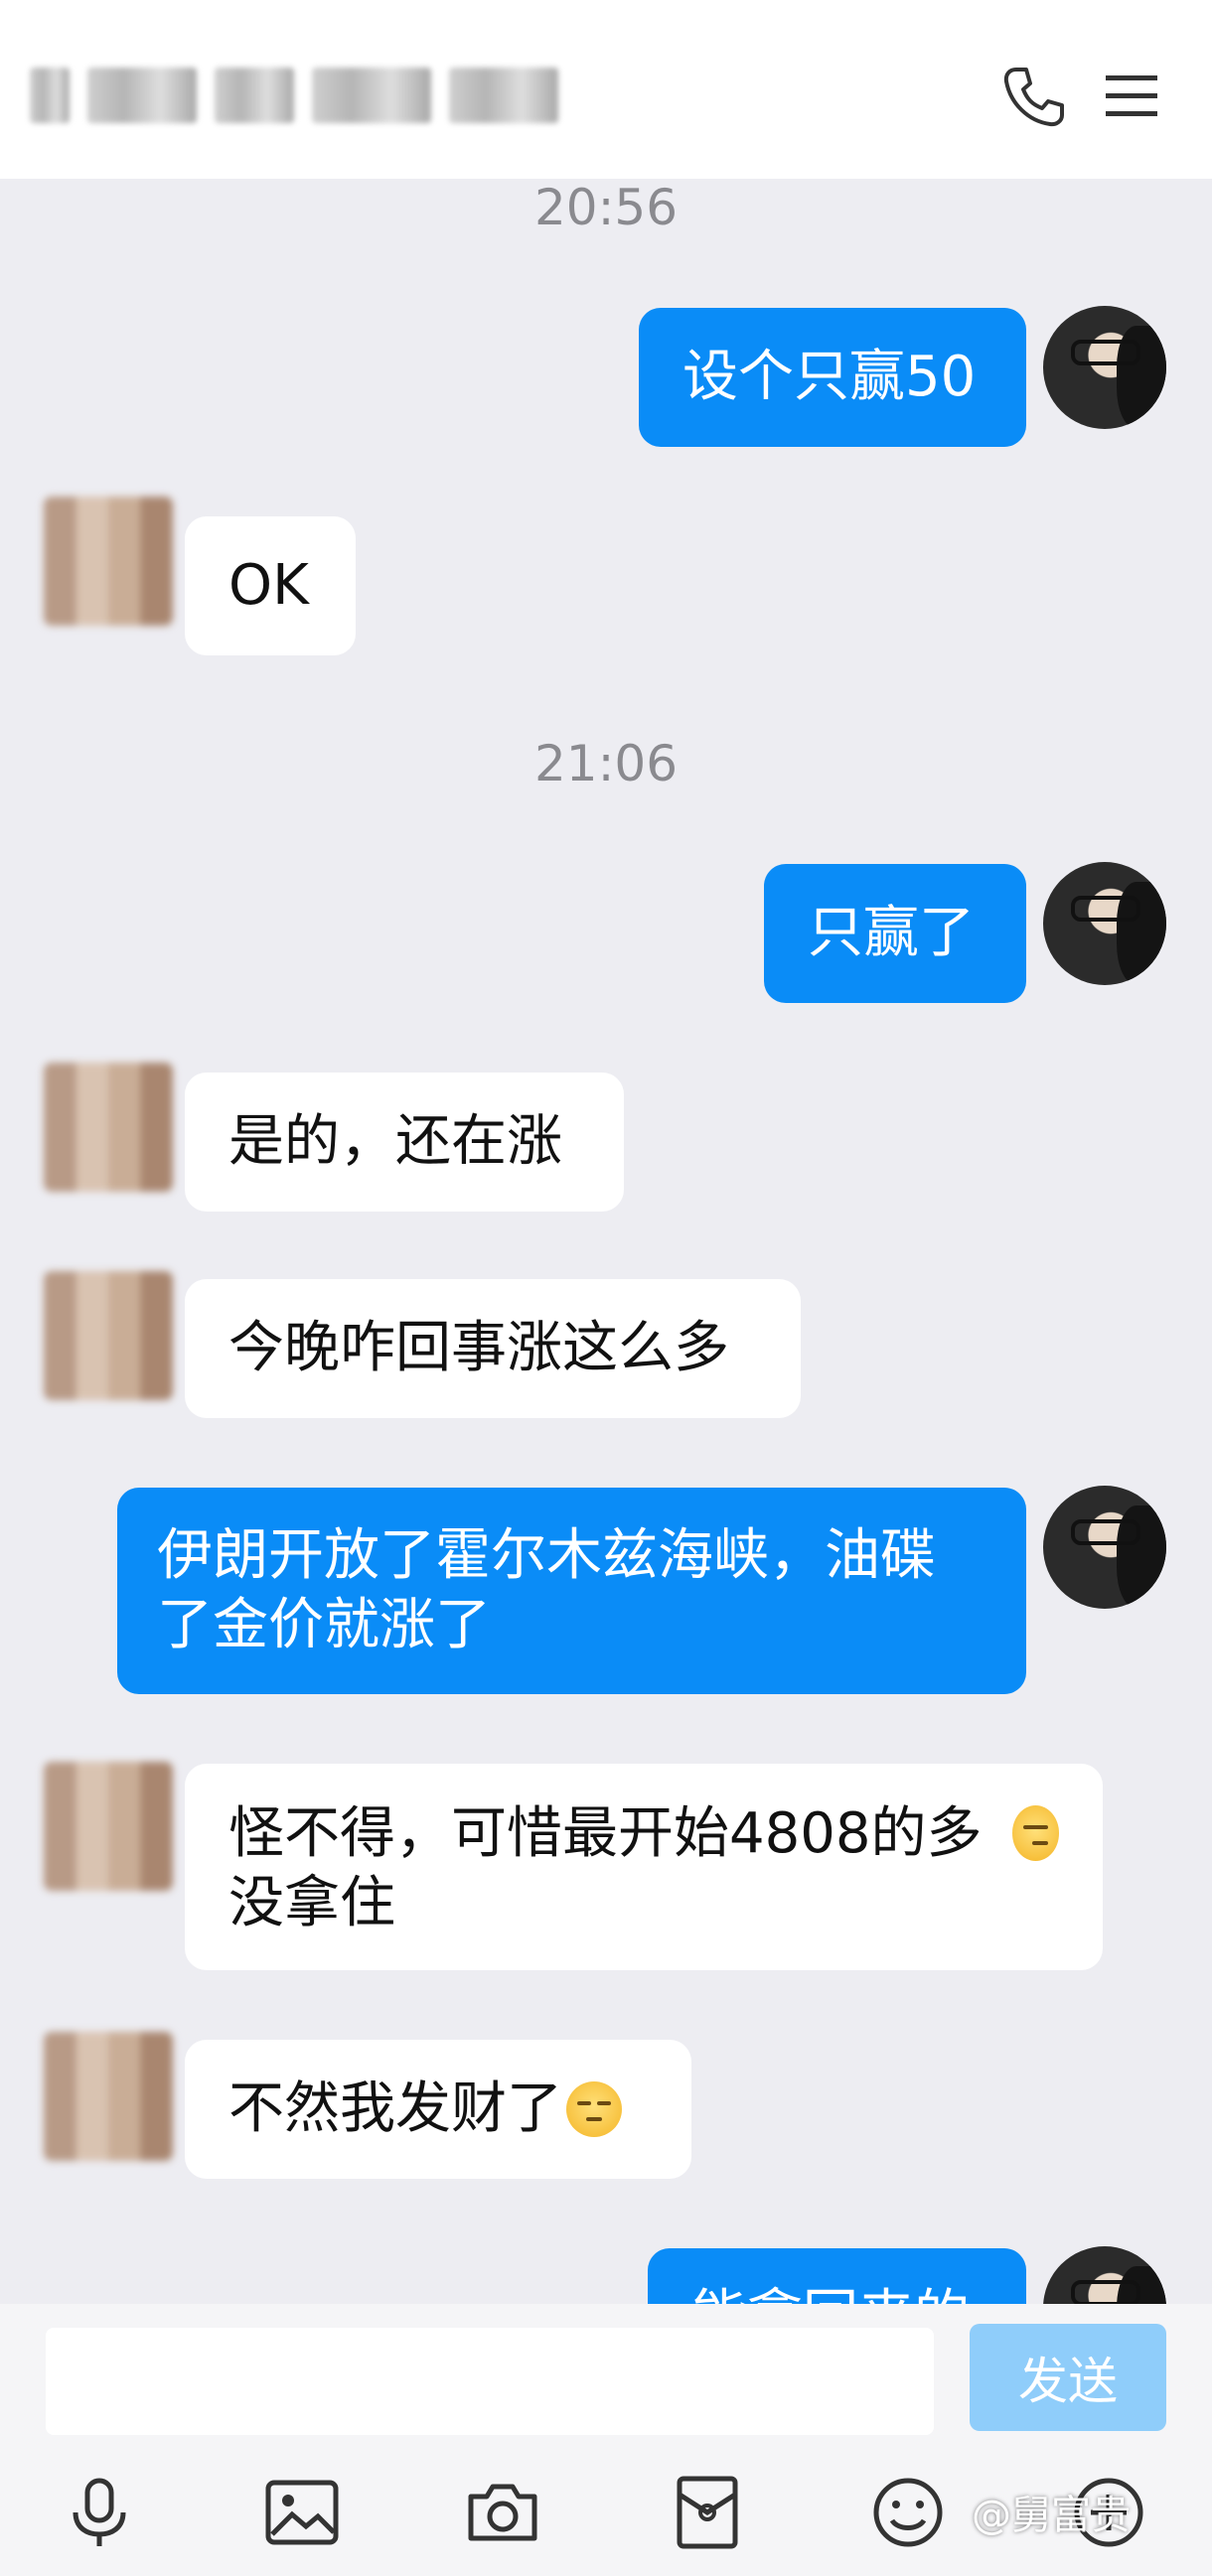  Describe the element at coordinates (308, 95) in the screenshot. I see `contact-name-blurred` at that location.